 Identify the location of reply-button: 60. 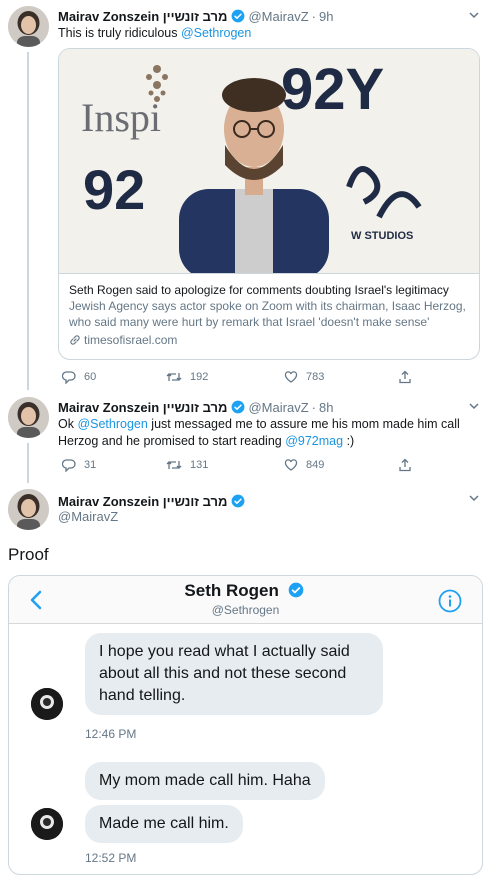
(79, 377).